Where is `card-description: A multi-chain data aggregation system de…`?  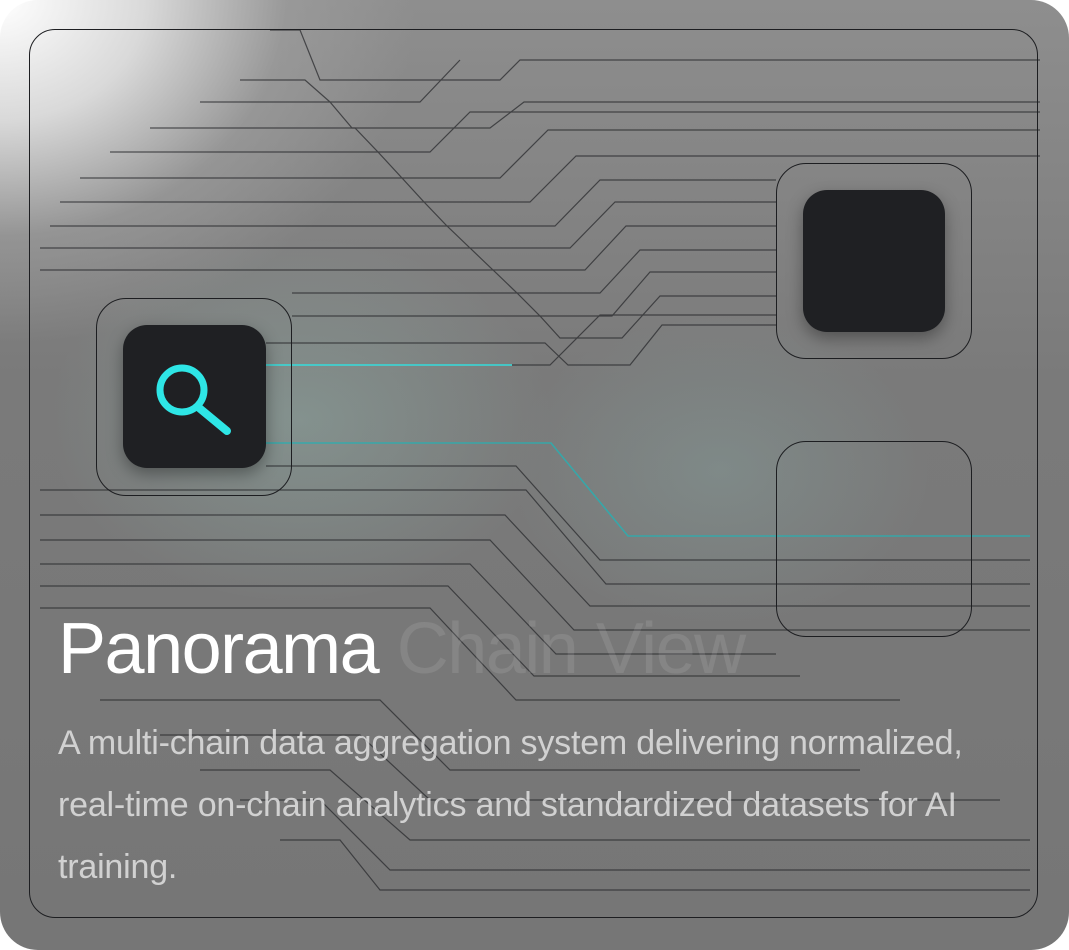 card-description: A multi-chain data aggregation system de… is located at coordinates (510, 805).